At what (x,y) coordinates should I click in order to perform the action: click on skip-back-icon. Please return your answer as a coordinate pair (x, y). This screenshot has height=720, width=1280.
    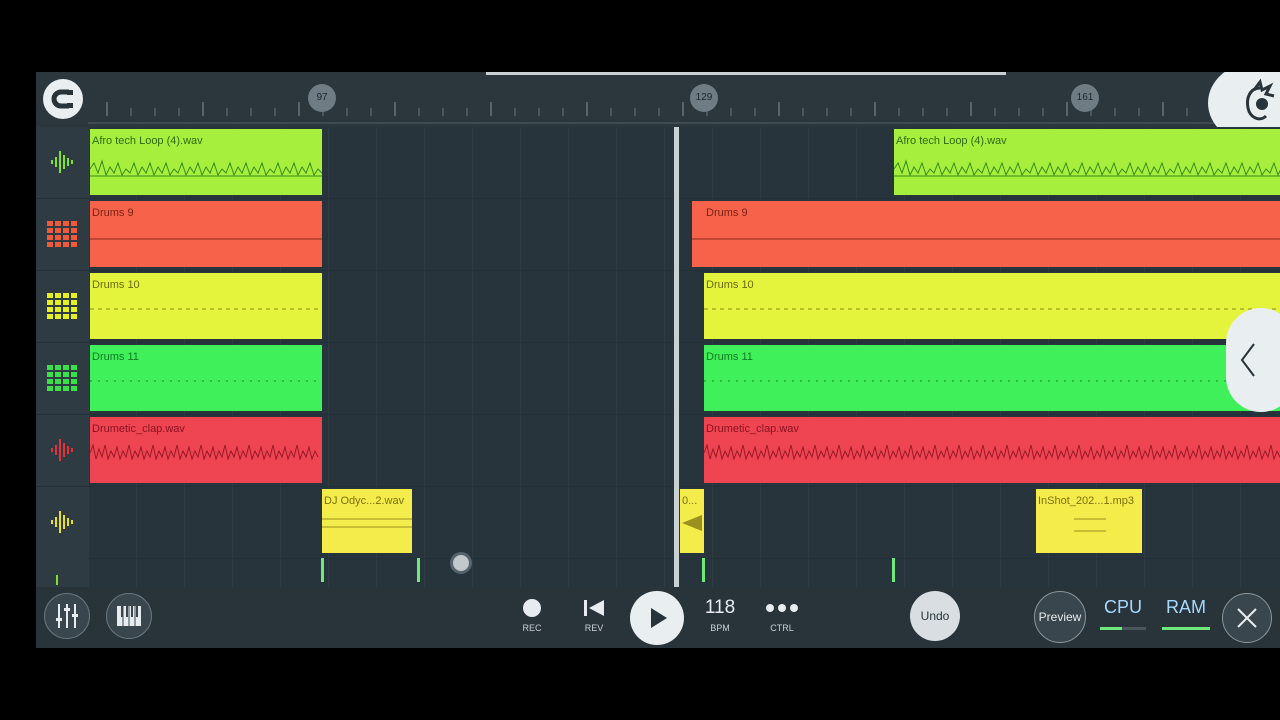
    Looking at the image, I should click on (594, 608).